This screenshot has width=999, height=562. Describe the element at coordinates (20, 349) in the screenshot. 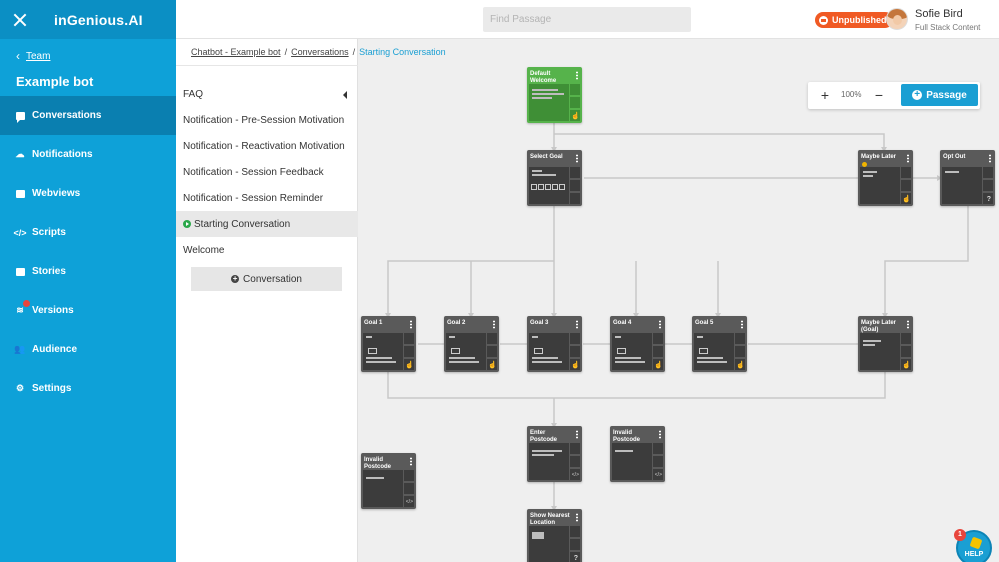

I see `people-icon: 👥` at that location.